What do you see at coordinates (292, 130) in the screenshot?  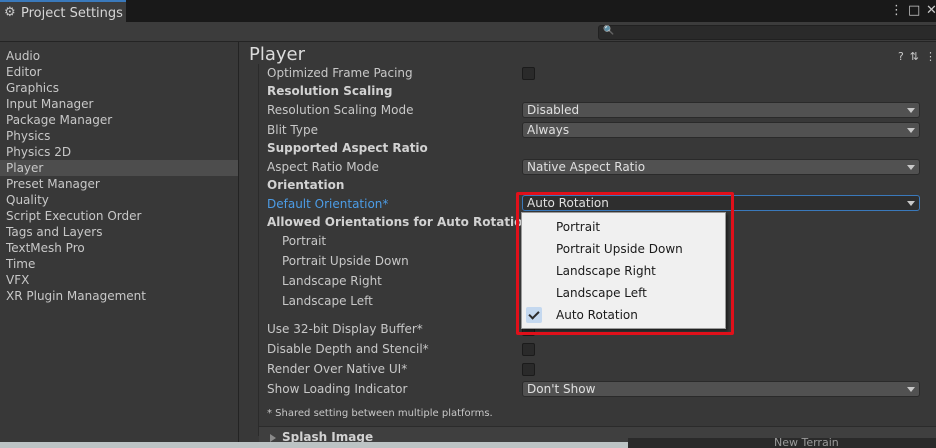 I see `blit-type-label: Blit Type` at bounding box center [292, 130].